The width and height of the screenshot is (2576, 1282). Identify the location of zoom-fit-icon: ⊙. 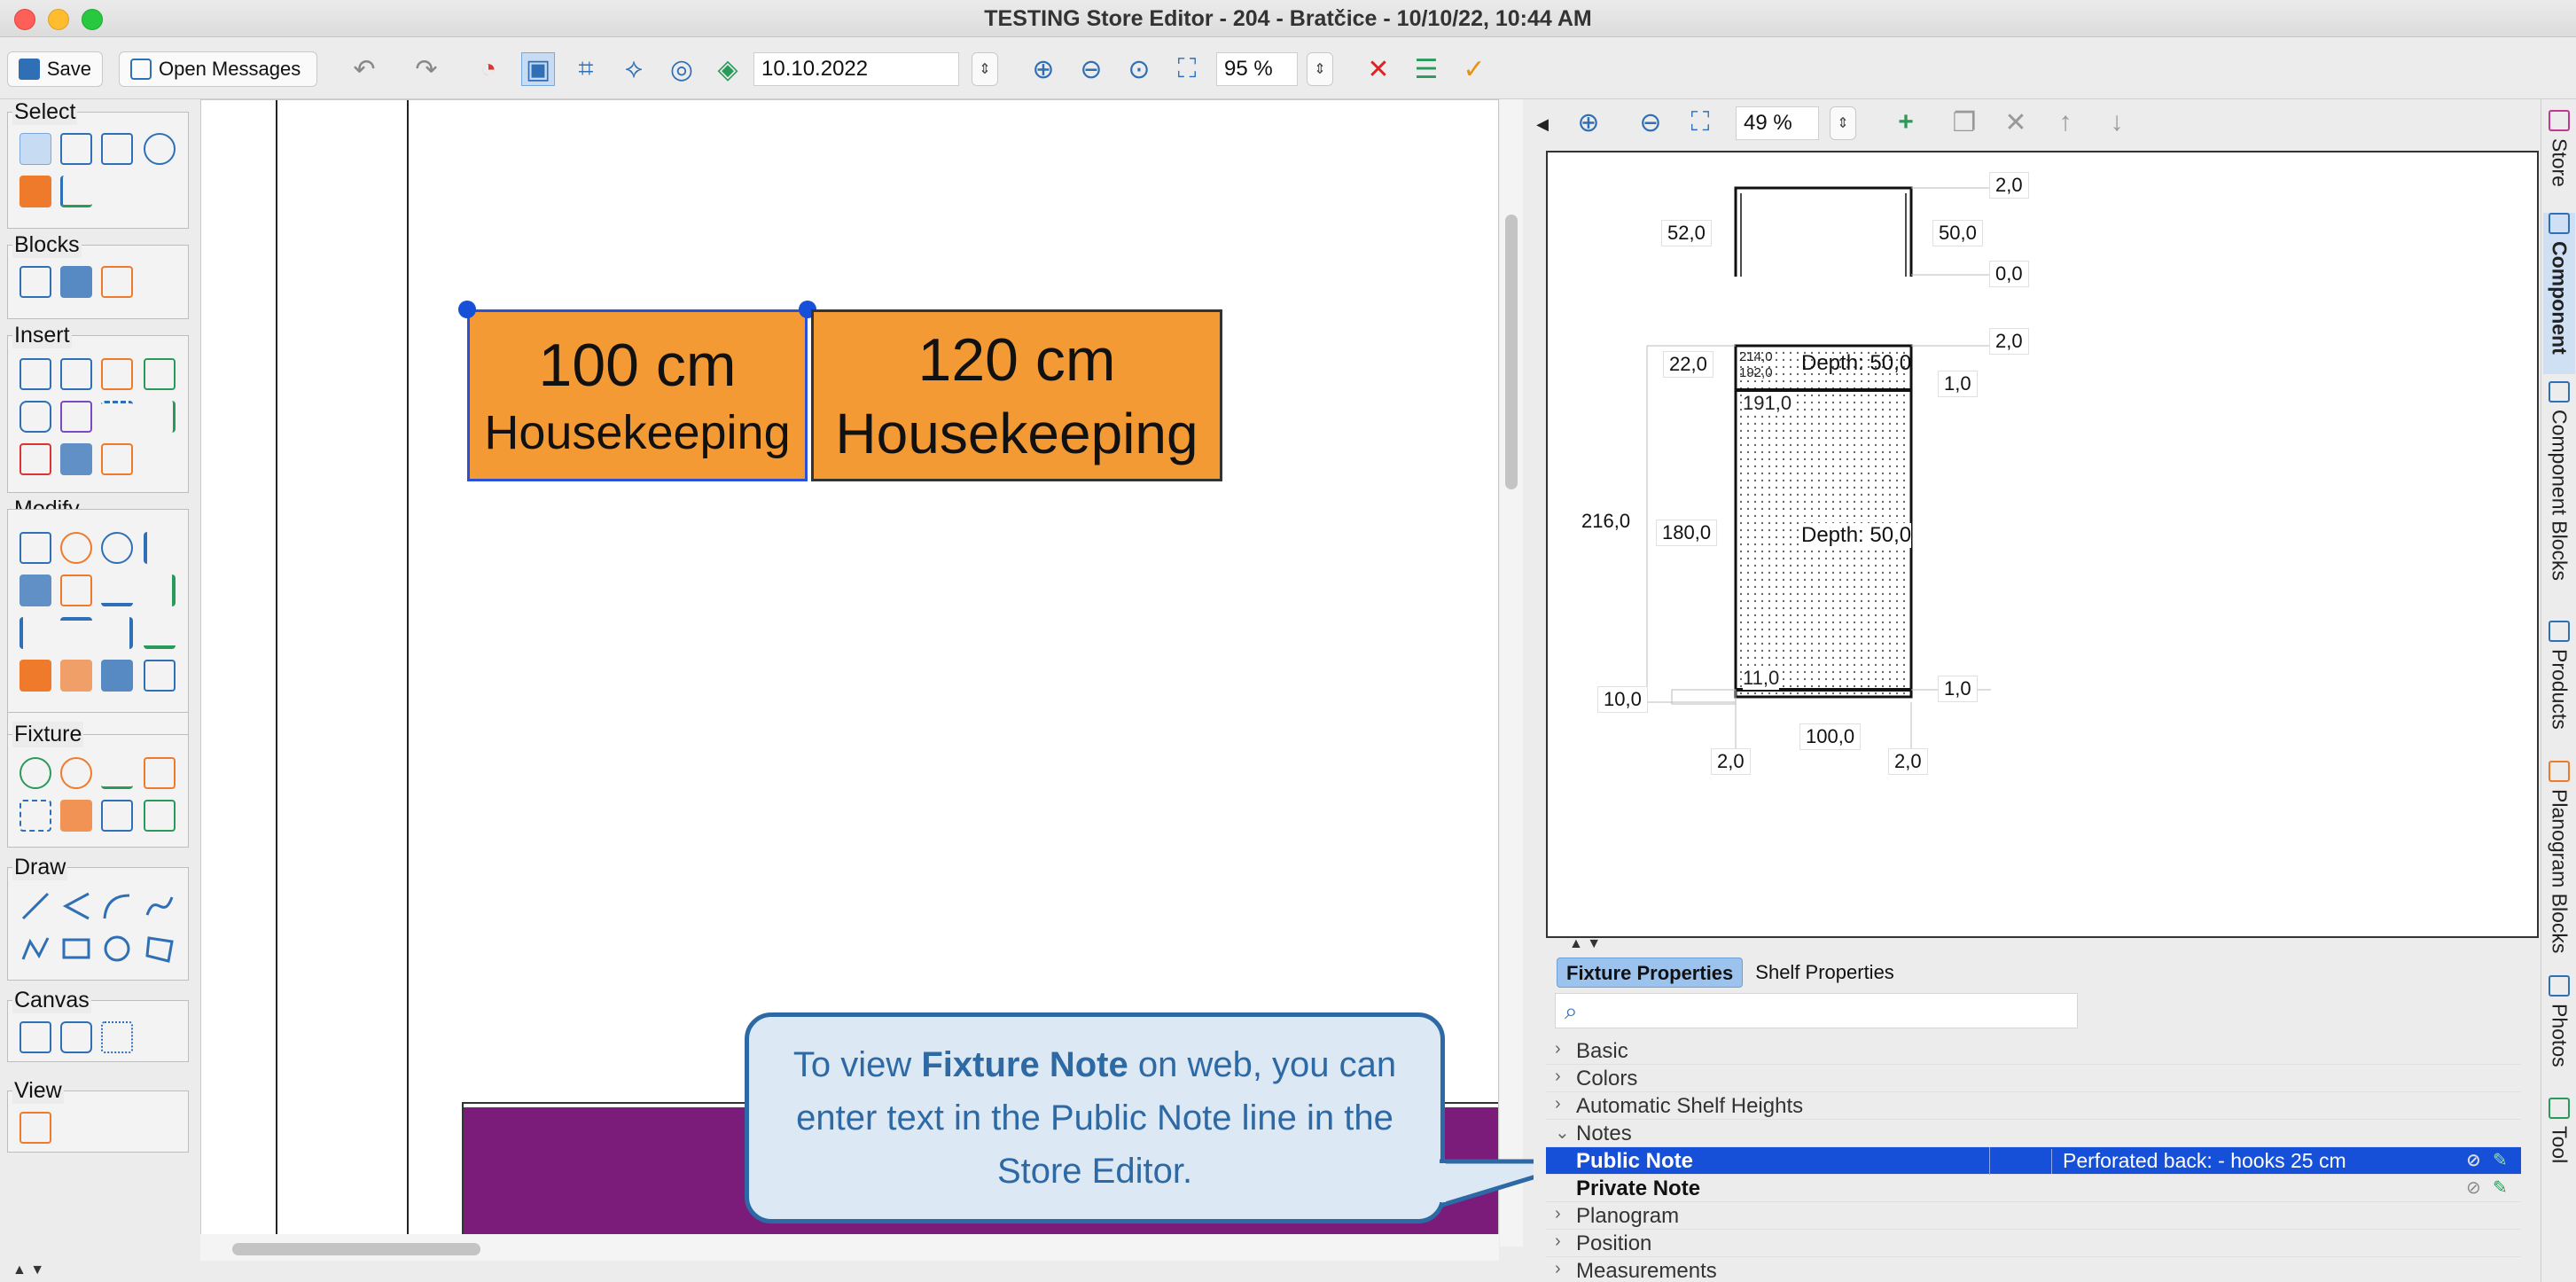
(1139, 69).